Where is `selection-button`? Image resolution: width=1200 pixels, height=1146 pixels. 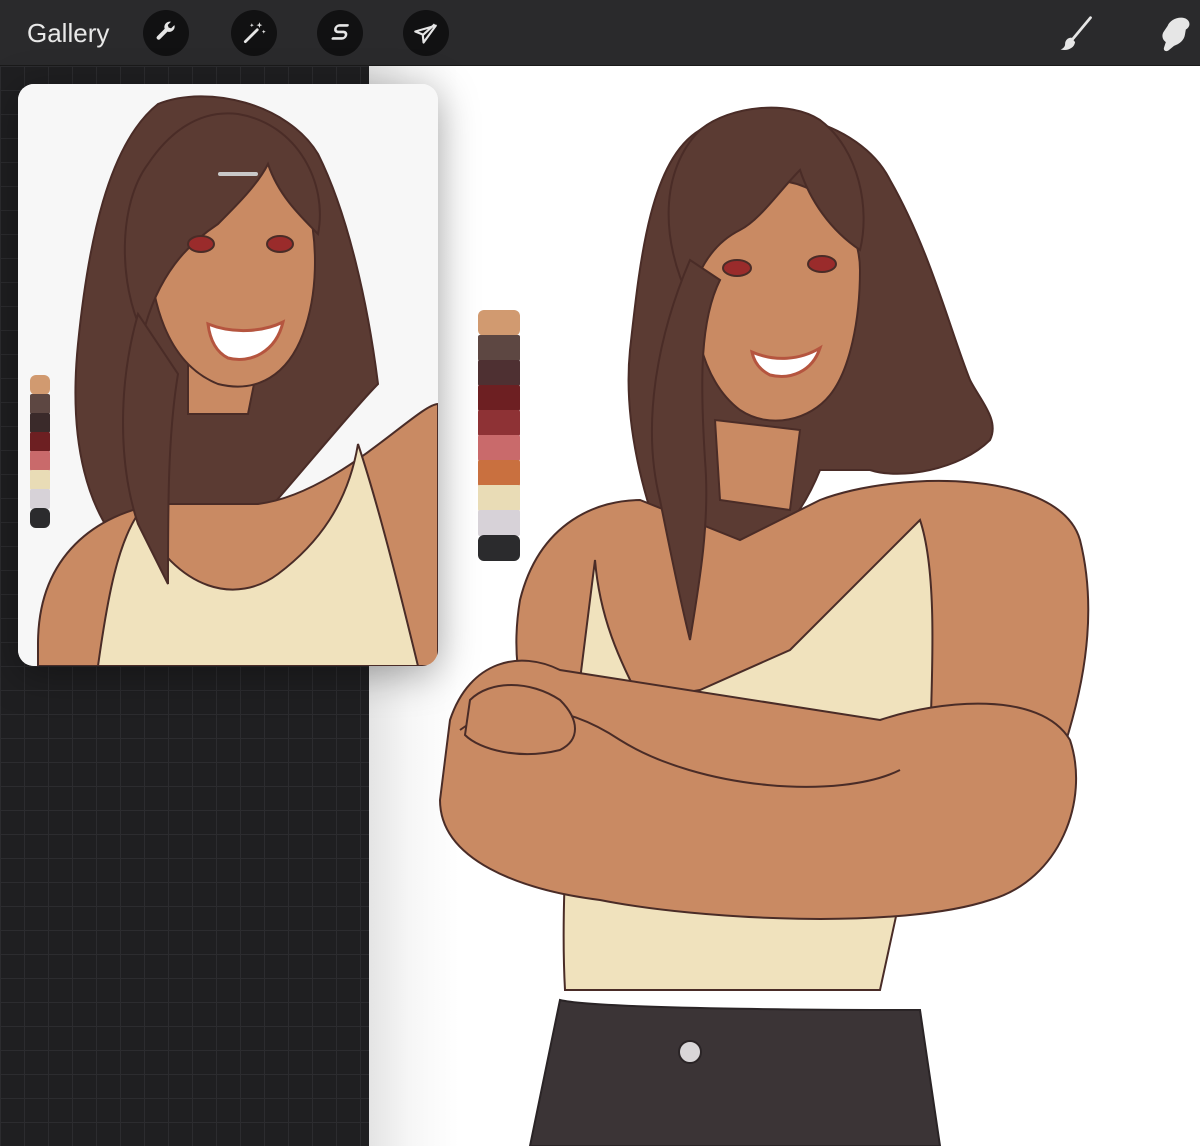
selection-button is located at coordinates (340, 33).